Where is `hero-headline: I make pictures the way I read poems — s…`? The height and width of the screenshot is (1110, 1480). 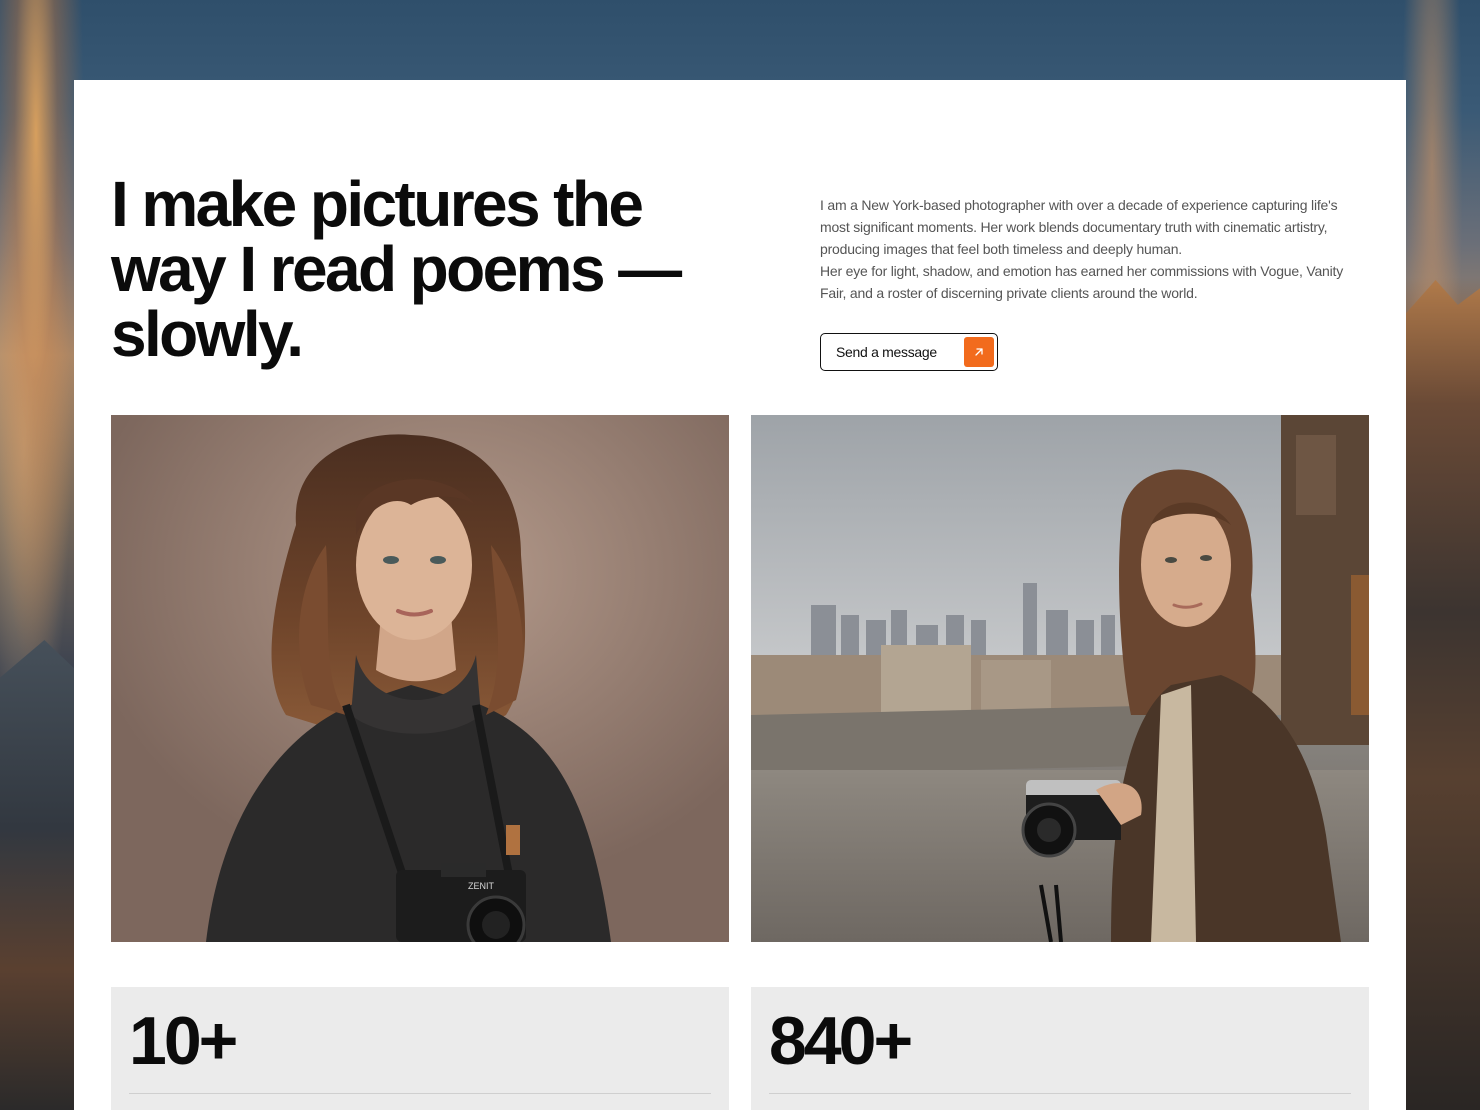 hero-headline: I make pictures the way I read poems — s… is located at coordinates (396, 269).